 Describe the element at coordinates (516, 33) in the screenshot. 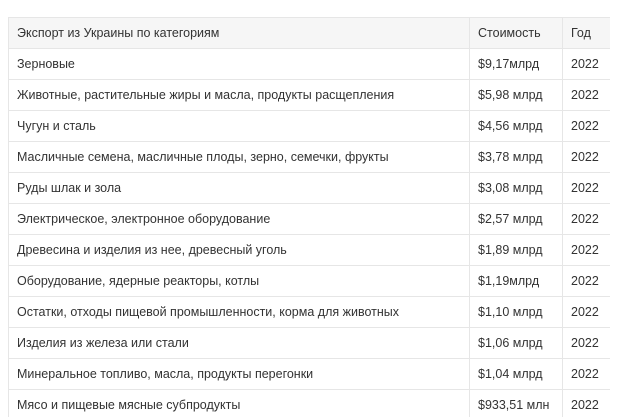

I see `header-value: Стоимость` at that location.